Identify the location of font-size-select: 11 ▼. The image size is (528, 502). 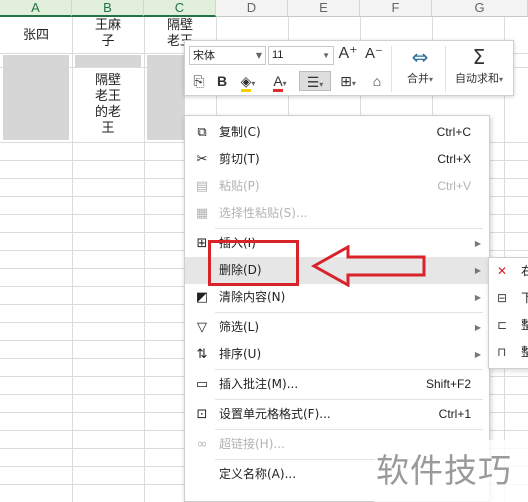
(301, 55).